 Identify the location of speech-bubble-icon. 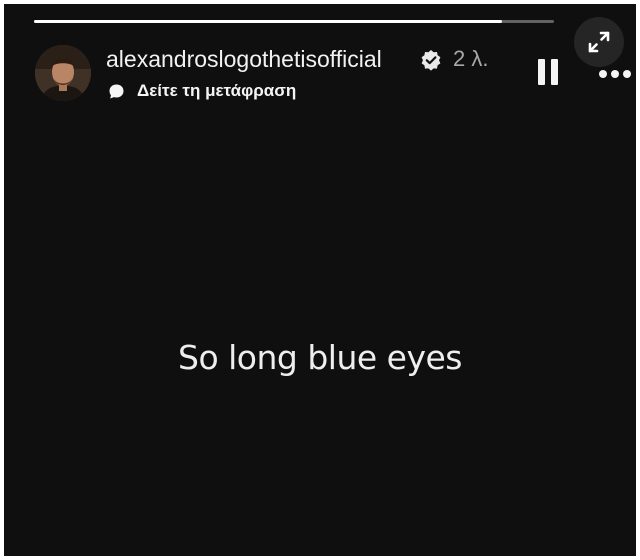
(116, 91).